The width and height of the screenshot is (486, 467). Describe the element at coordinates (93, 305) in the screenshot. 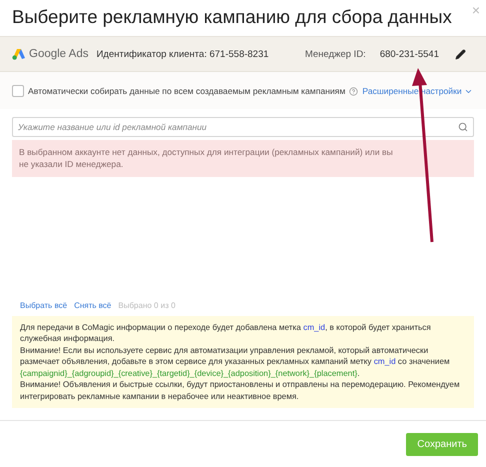

I see `deselect-all-link: Снять всё` at that location.